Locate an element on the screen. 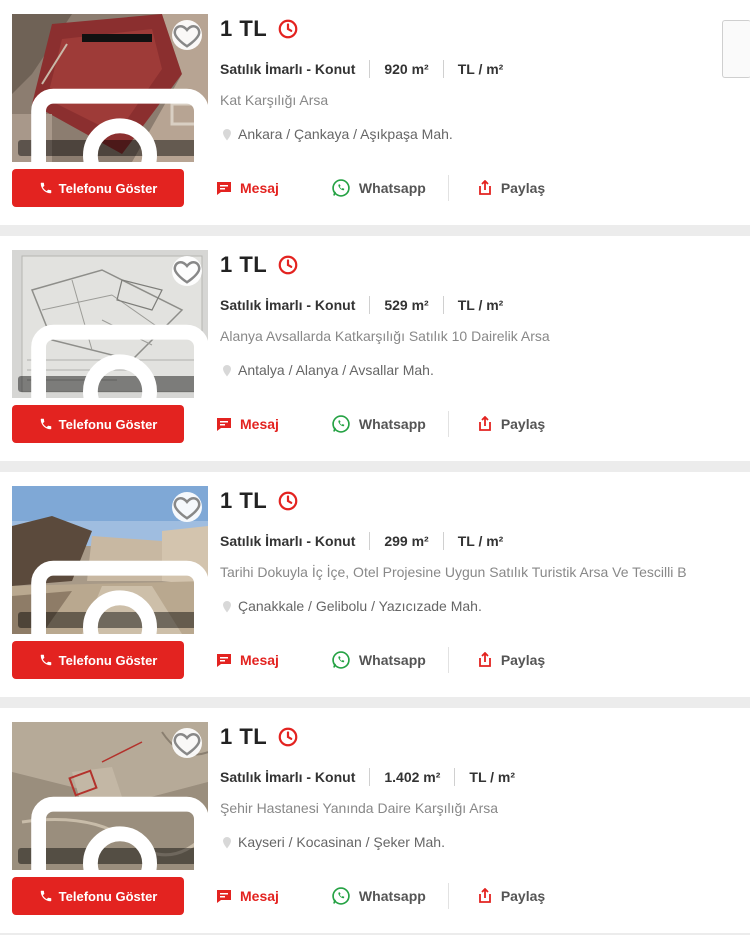 The width and height of the screenshot is (750, 935). photo-count-badge: 17 is located at coordinates (113, 361).